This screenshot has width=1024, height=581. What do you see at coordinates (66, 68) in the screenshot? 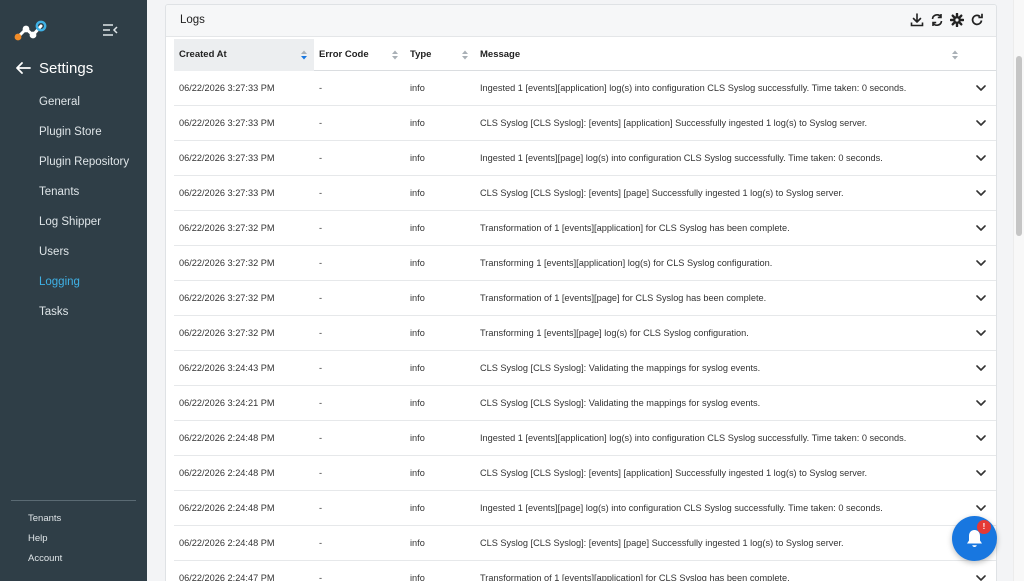
I see `settings-title: Settings` at bounding box center [66, 68].